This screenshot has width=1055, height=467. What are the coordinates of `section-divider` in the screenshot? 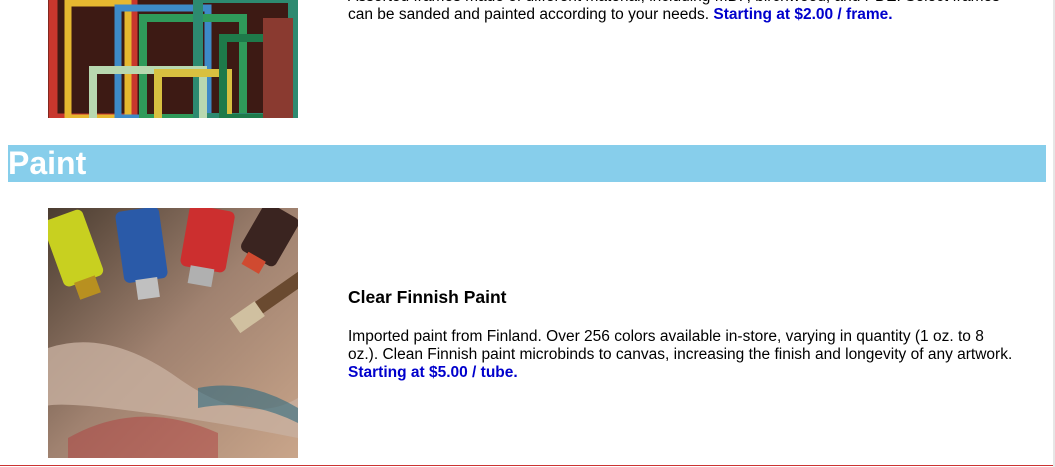 It's located at (527, 465).